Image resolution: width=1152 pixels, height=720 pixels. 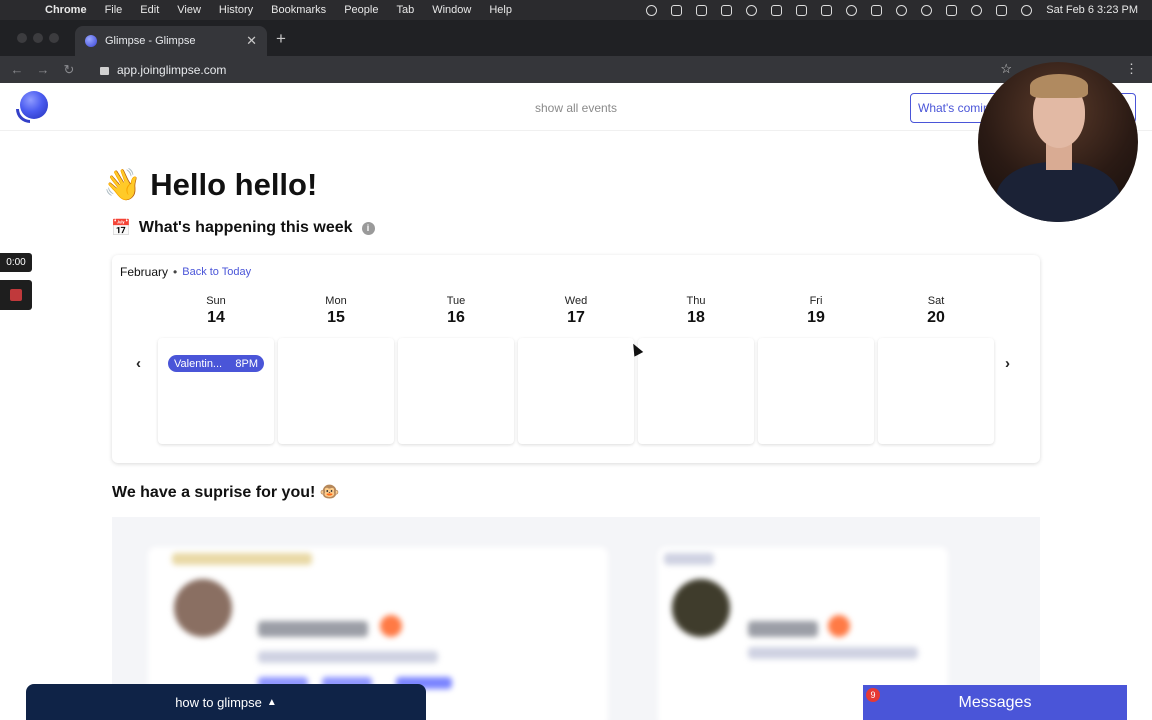 What do you see at coordinates (336, 301) in the screenshot?
I see `day-name: Mon` at bounding box center [336, 301].